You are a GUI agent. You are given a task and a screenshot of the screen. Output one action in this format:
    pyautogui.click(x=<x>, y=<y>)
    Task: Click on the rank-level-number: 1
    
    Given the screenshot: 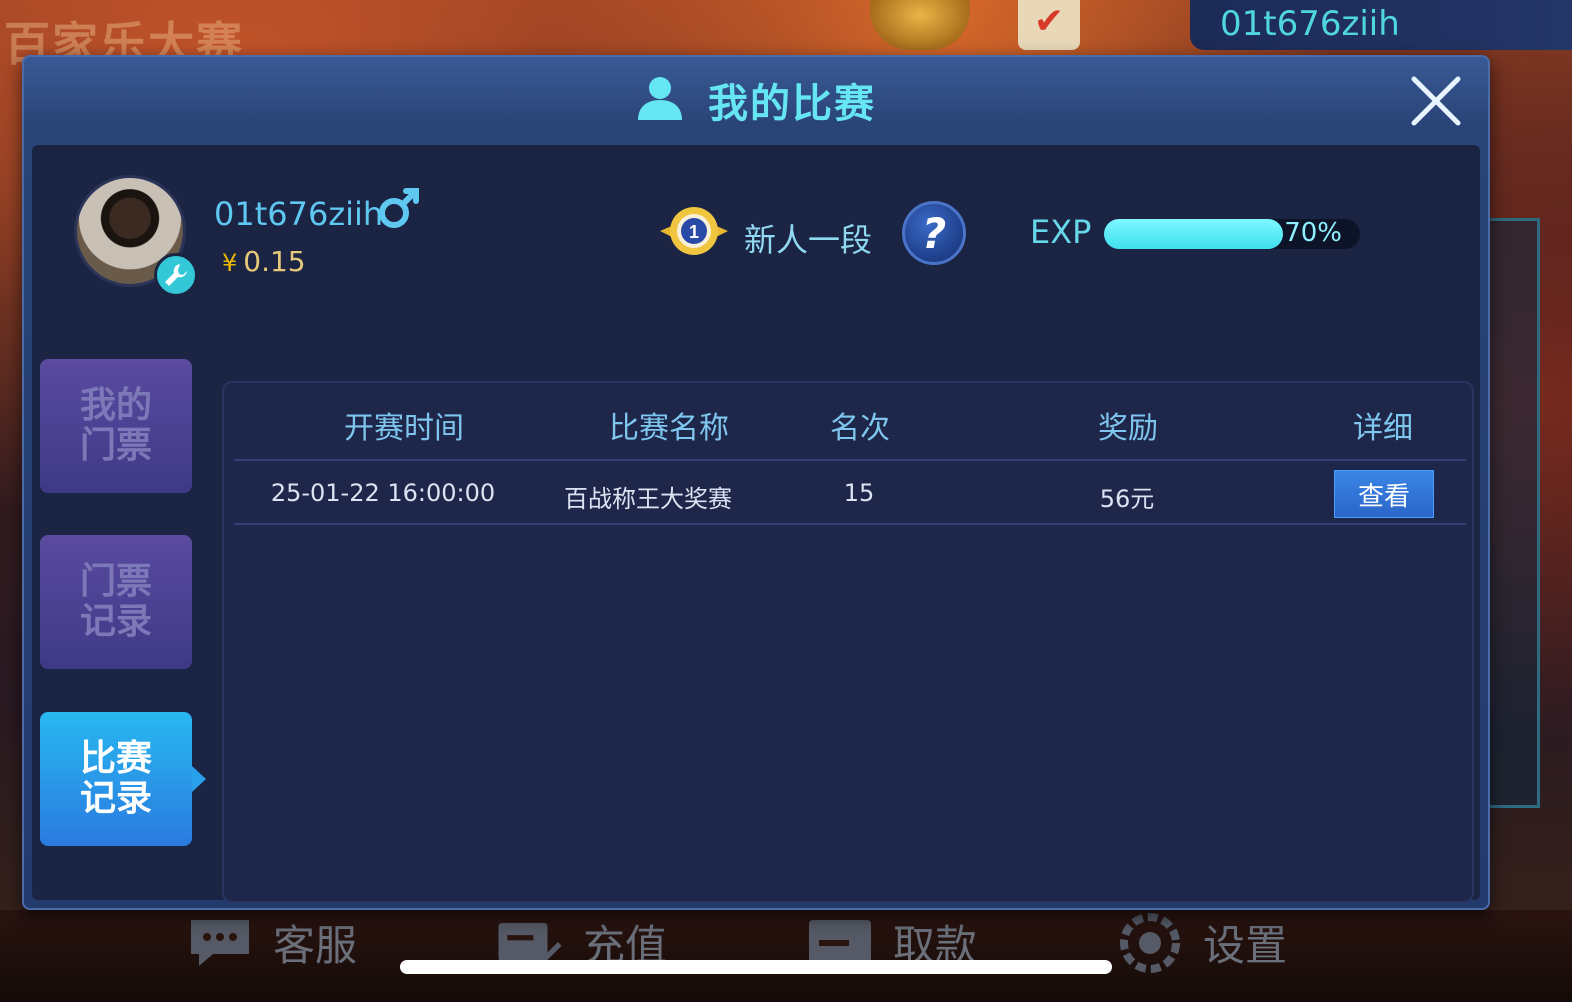 What is the action you would take?
    pyautogui.click(x=694, y=232)
    